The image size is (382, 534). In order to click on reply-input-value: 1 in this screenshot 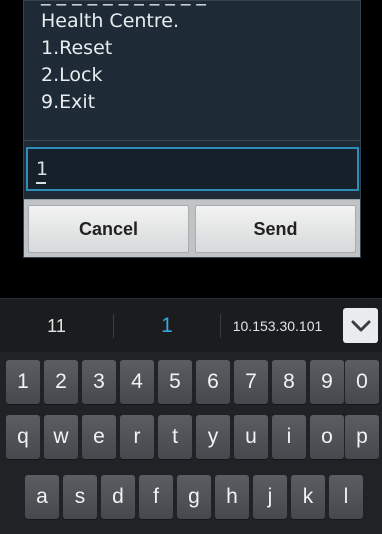, I will do `click(42, 169)`.